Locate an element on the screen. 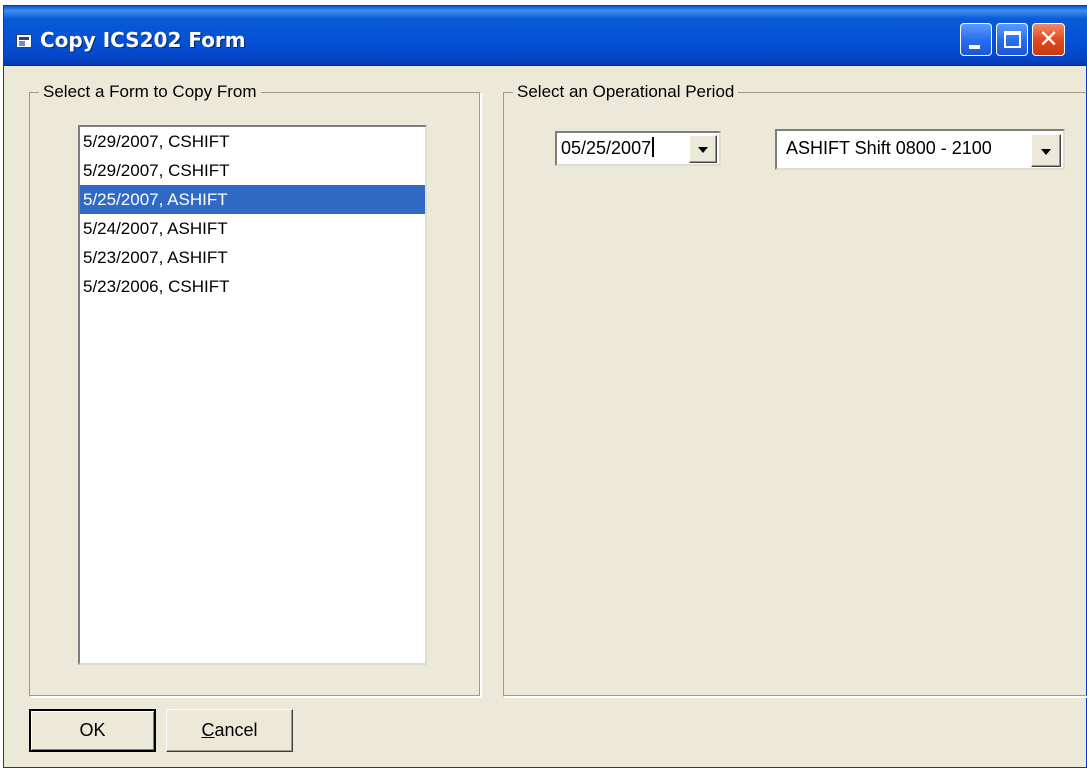 The image size is (1087, 768). shift-select: ASHIFT Shift 0800 - 2100 is located at coordinates (920, 149).